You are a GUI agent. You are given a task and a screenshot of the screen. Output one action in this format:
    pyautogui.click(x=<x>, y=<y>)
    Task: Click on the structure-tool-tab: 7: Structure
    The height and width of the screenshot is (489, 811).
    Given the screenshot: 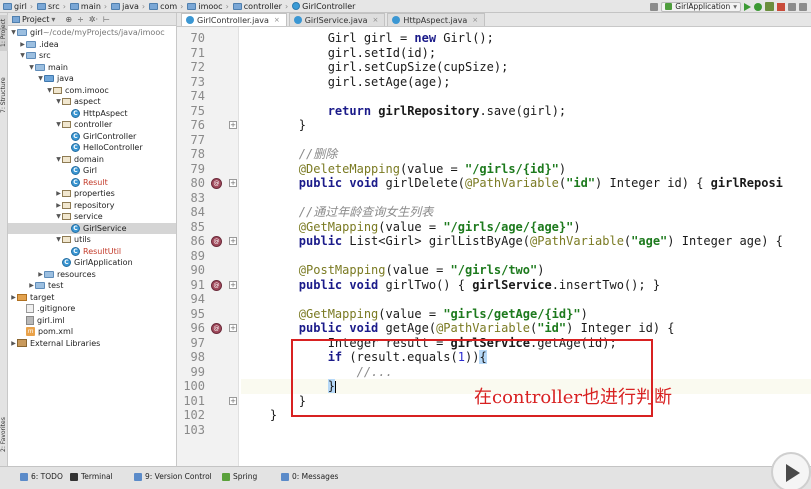 What is the action you would take?
    pyautogui.click(x=4, y=95)
    